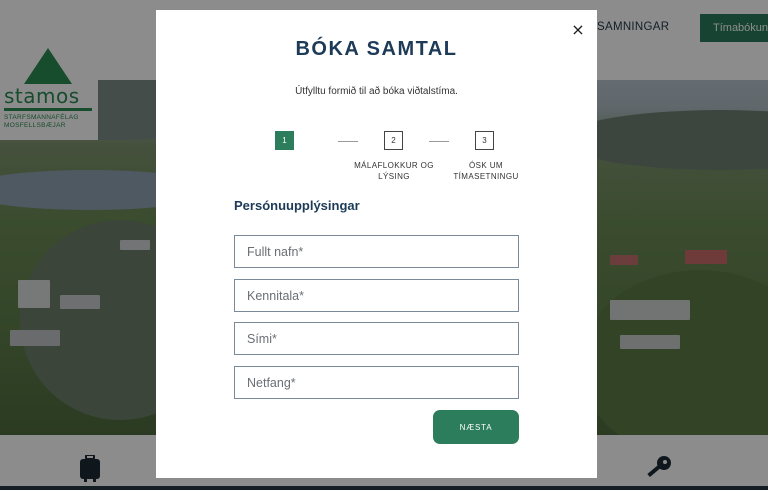  I want to click on kennitala-field, so click(376, 295).